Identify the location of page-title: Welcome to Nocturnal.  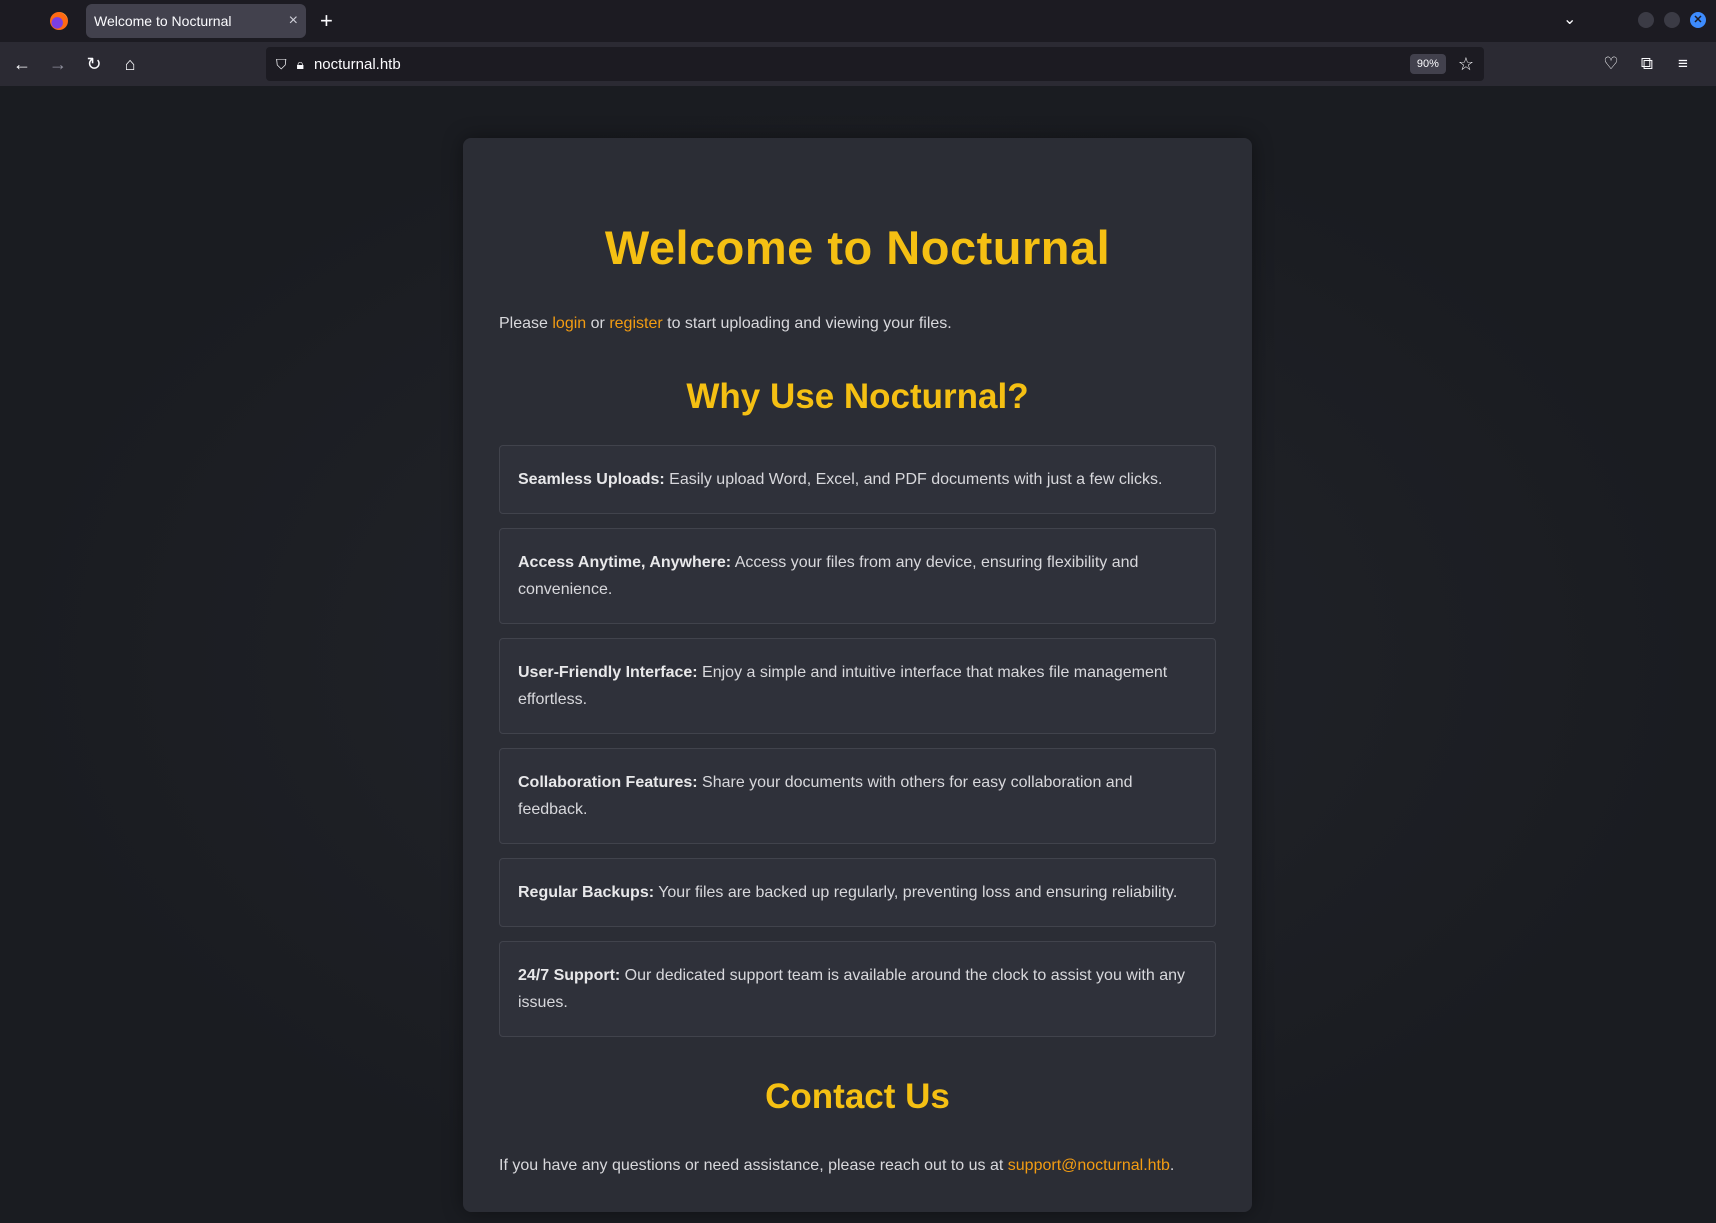
(857, 247).